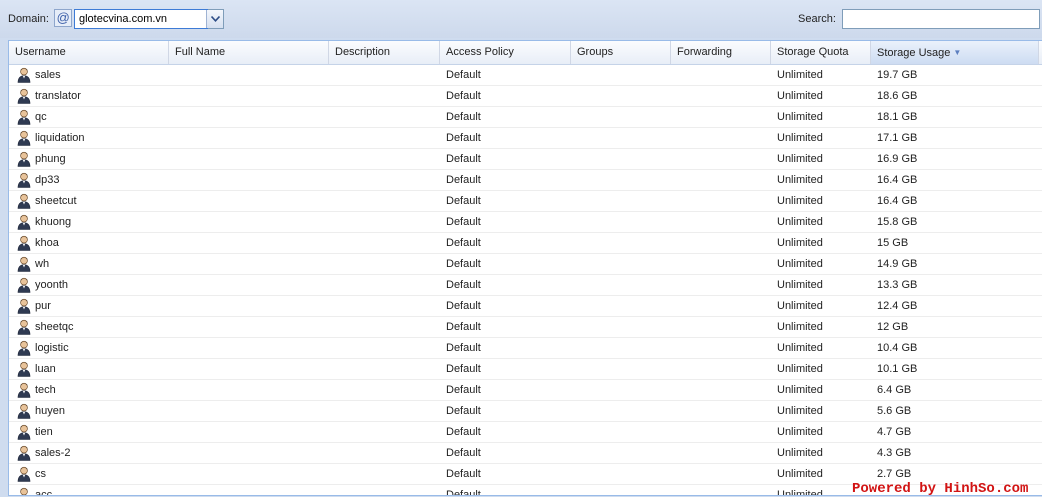 The image size is (1042, 497). I want to click on cell-username: sales-2, so click(53, 453).